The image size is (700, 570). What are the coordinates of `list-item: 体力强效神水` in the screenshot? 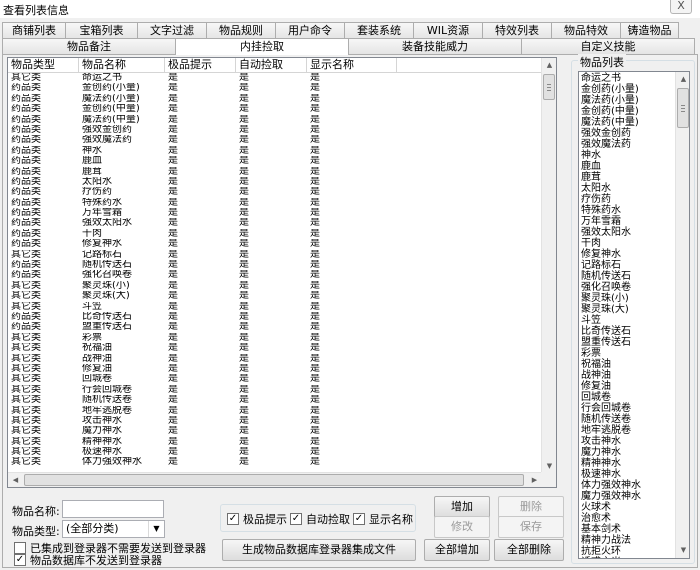 It's located at (627, 485).